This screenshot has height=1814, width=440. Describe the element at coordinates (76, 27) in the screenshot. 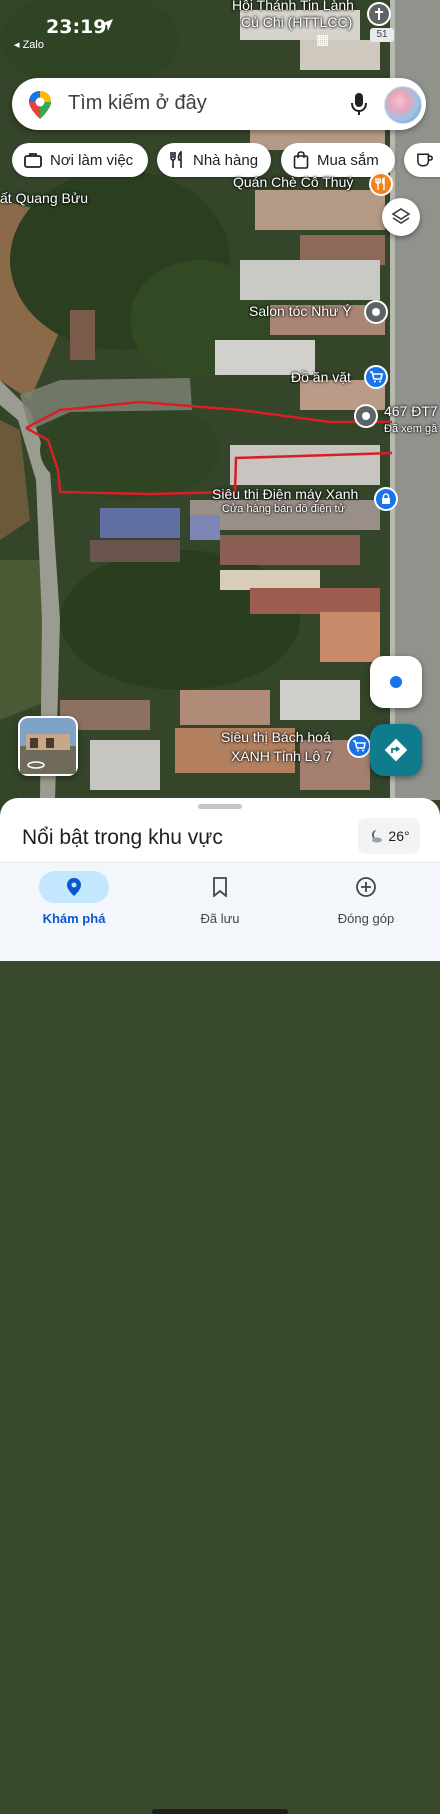

I see `clock: 23:19` at that location.